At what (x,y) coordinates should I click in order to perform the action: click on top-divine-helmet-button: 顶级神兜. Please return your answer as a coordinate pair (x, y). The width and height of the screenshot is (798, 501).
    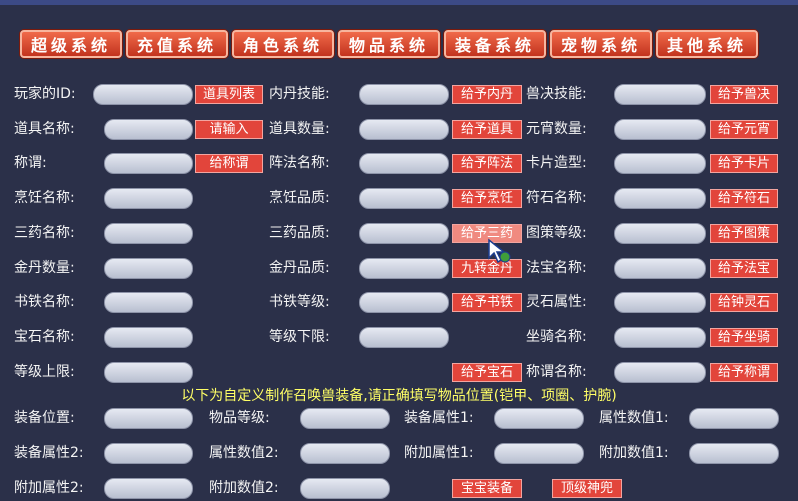
    Looking at the image, I should click on (587, 488).